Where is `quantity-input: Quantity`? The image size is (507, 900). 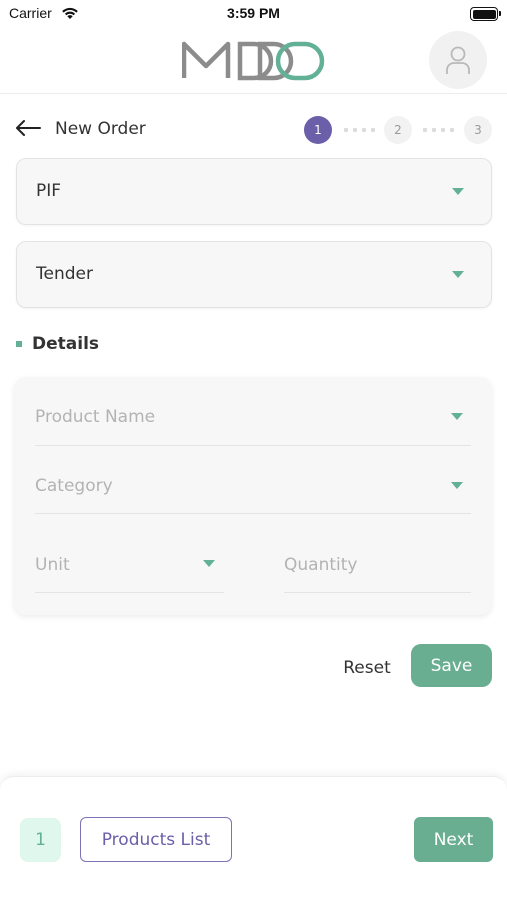 quantity-input: Quantity is located at coordinates (377, 567).